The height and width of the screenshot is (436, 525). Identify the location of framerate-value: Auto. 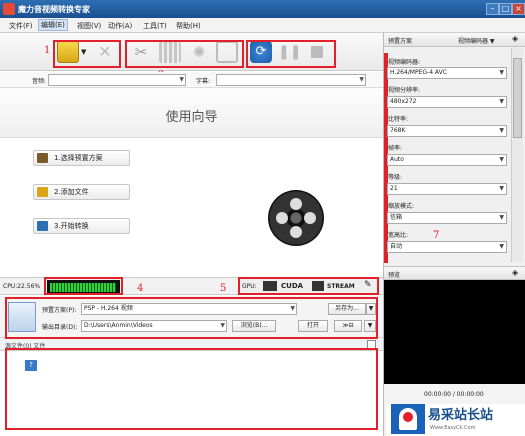
(397, 159).